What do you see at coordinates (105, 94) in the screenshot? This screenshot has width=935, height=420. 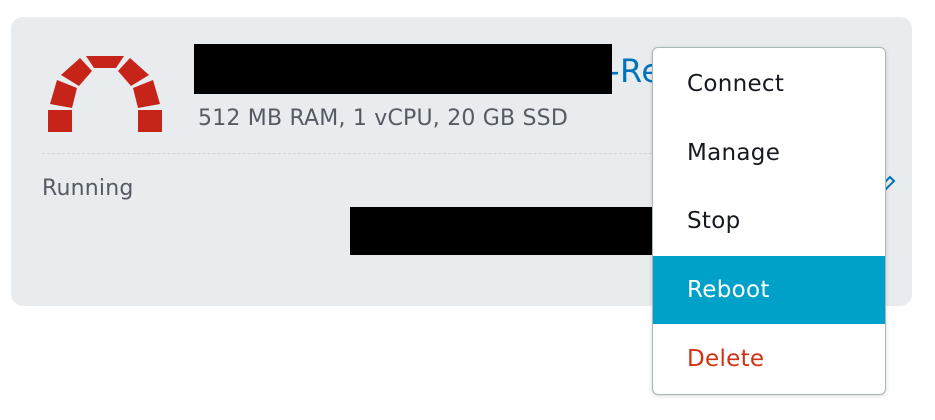 I see `redis-arch-logo-icon` at bounding box center [105, 94].